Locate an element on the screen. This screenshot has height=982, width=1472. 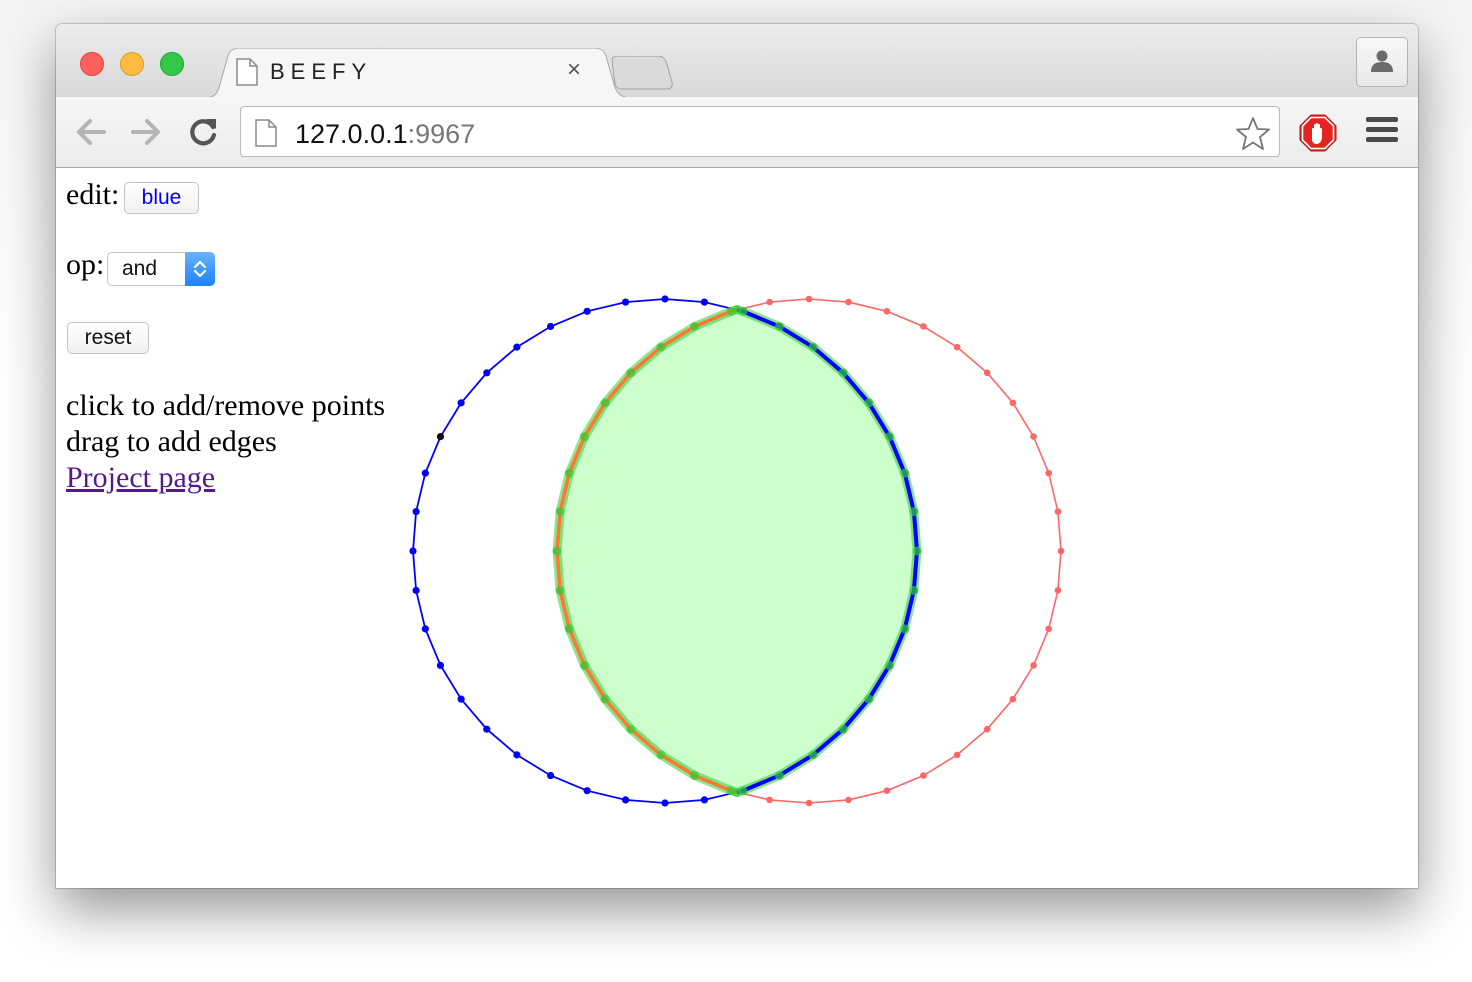
tab-title: BEEFY is located at coordinates (321, 71).